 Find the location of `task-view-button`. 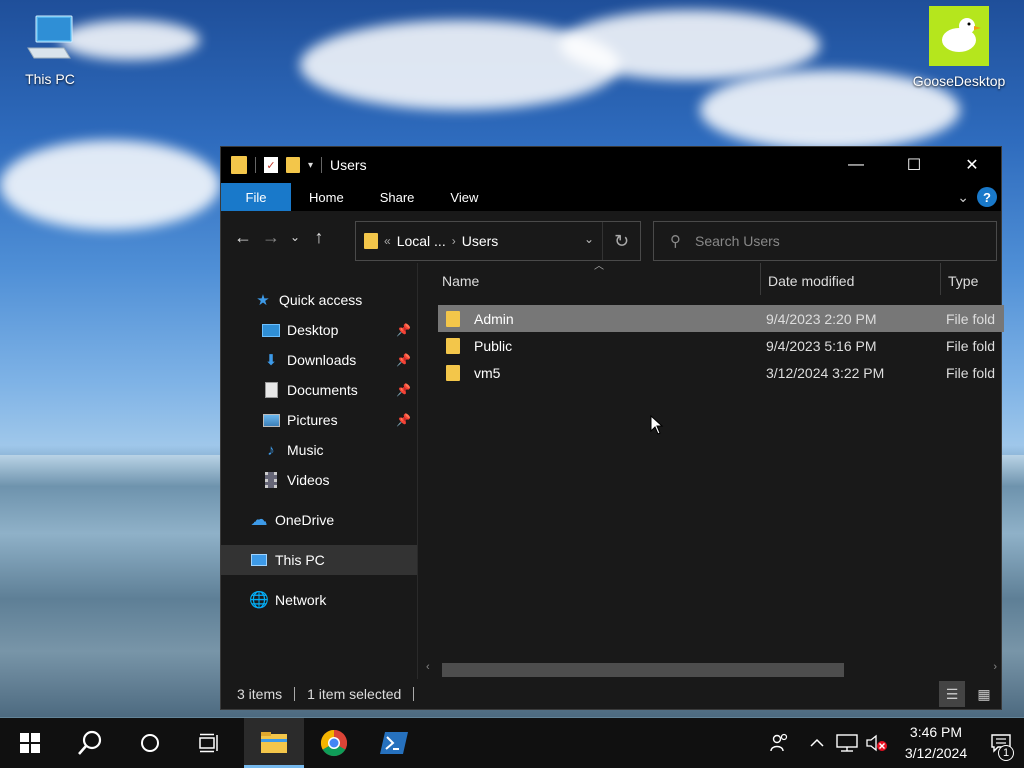

task-view-button is located at coordinates (210, 743).